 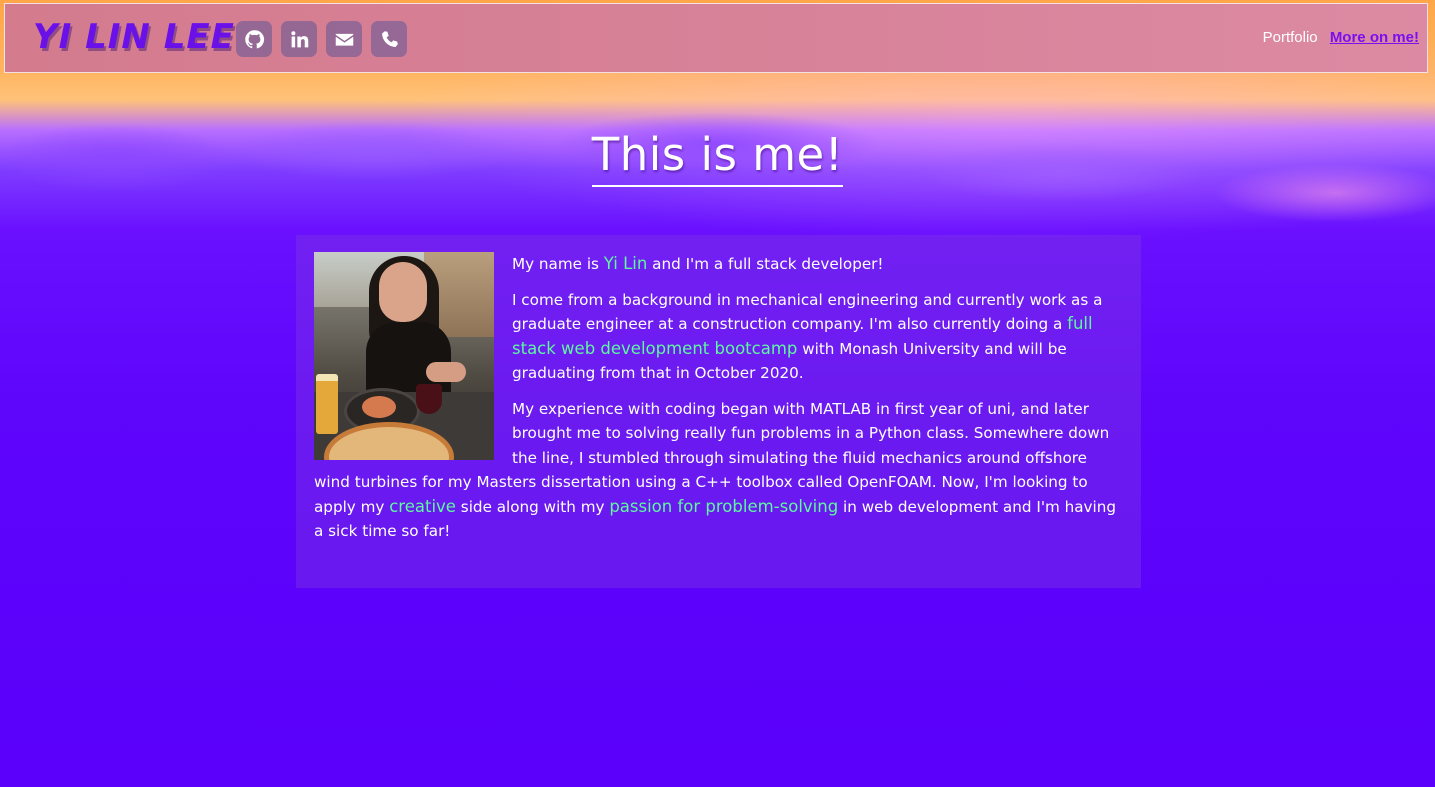 I want to click on email-button, so click(x=344, y=39).